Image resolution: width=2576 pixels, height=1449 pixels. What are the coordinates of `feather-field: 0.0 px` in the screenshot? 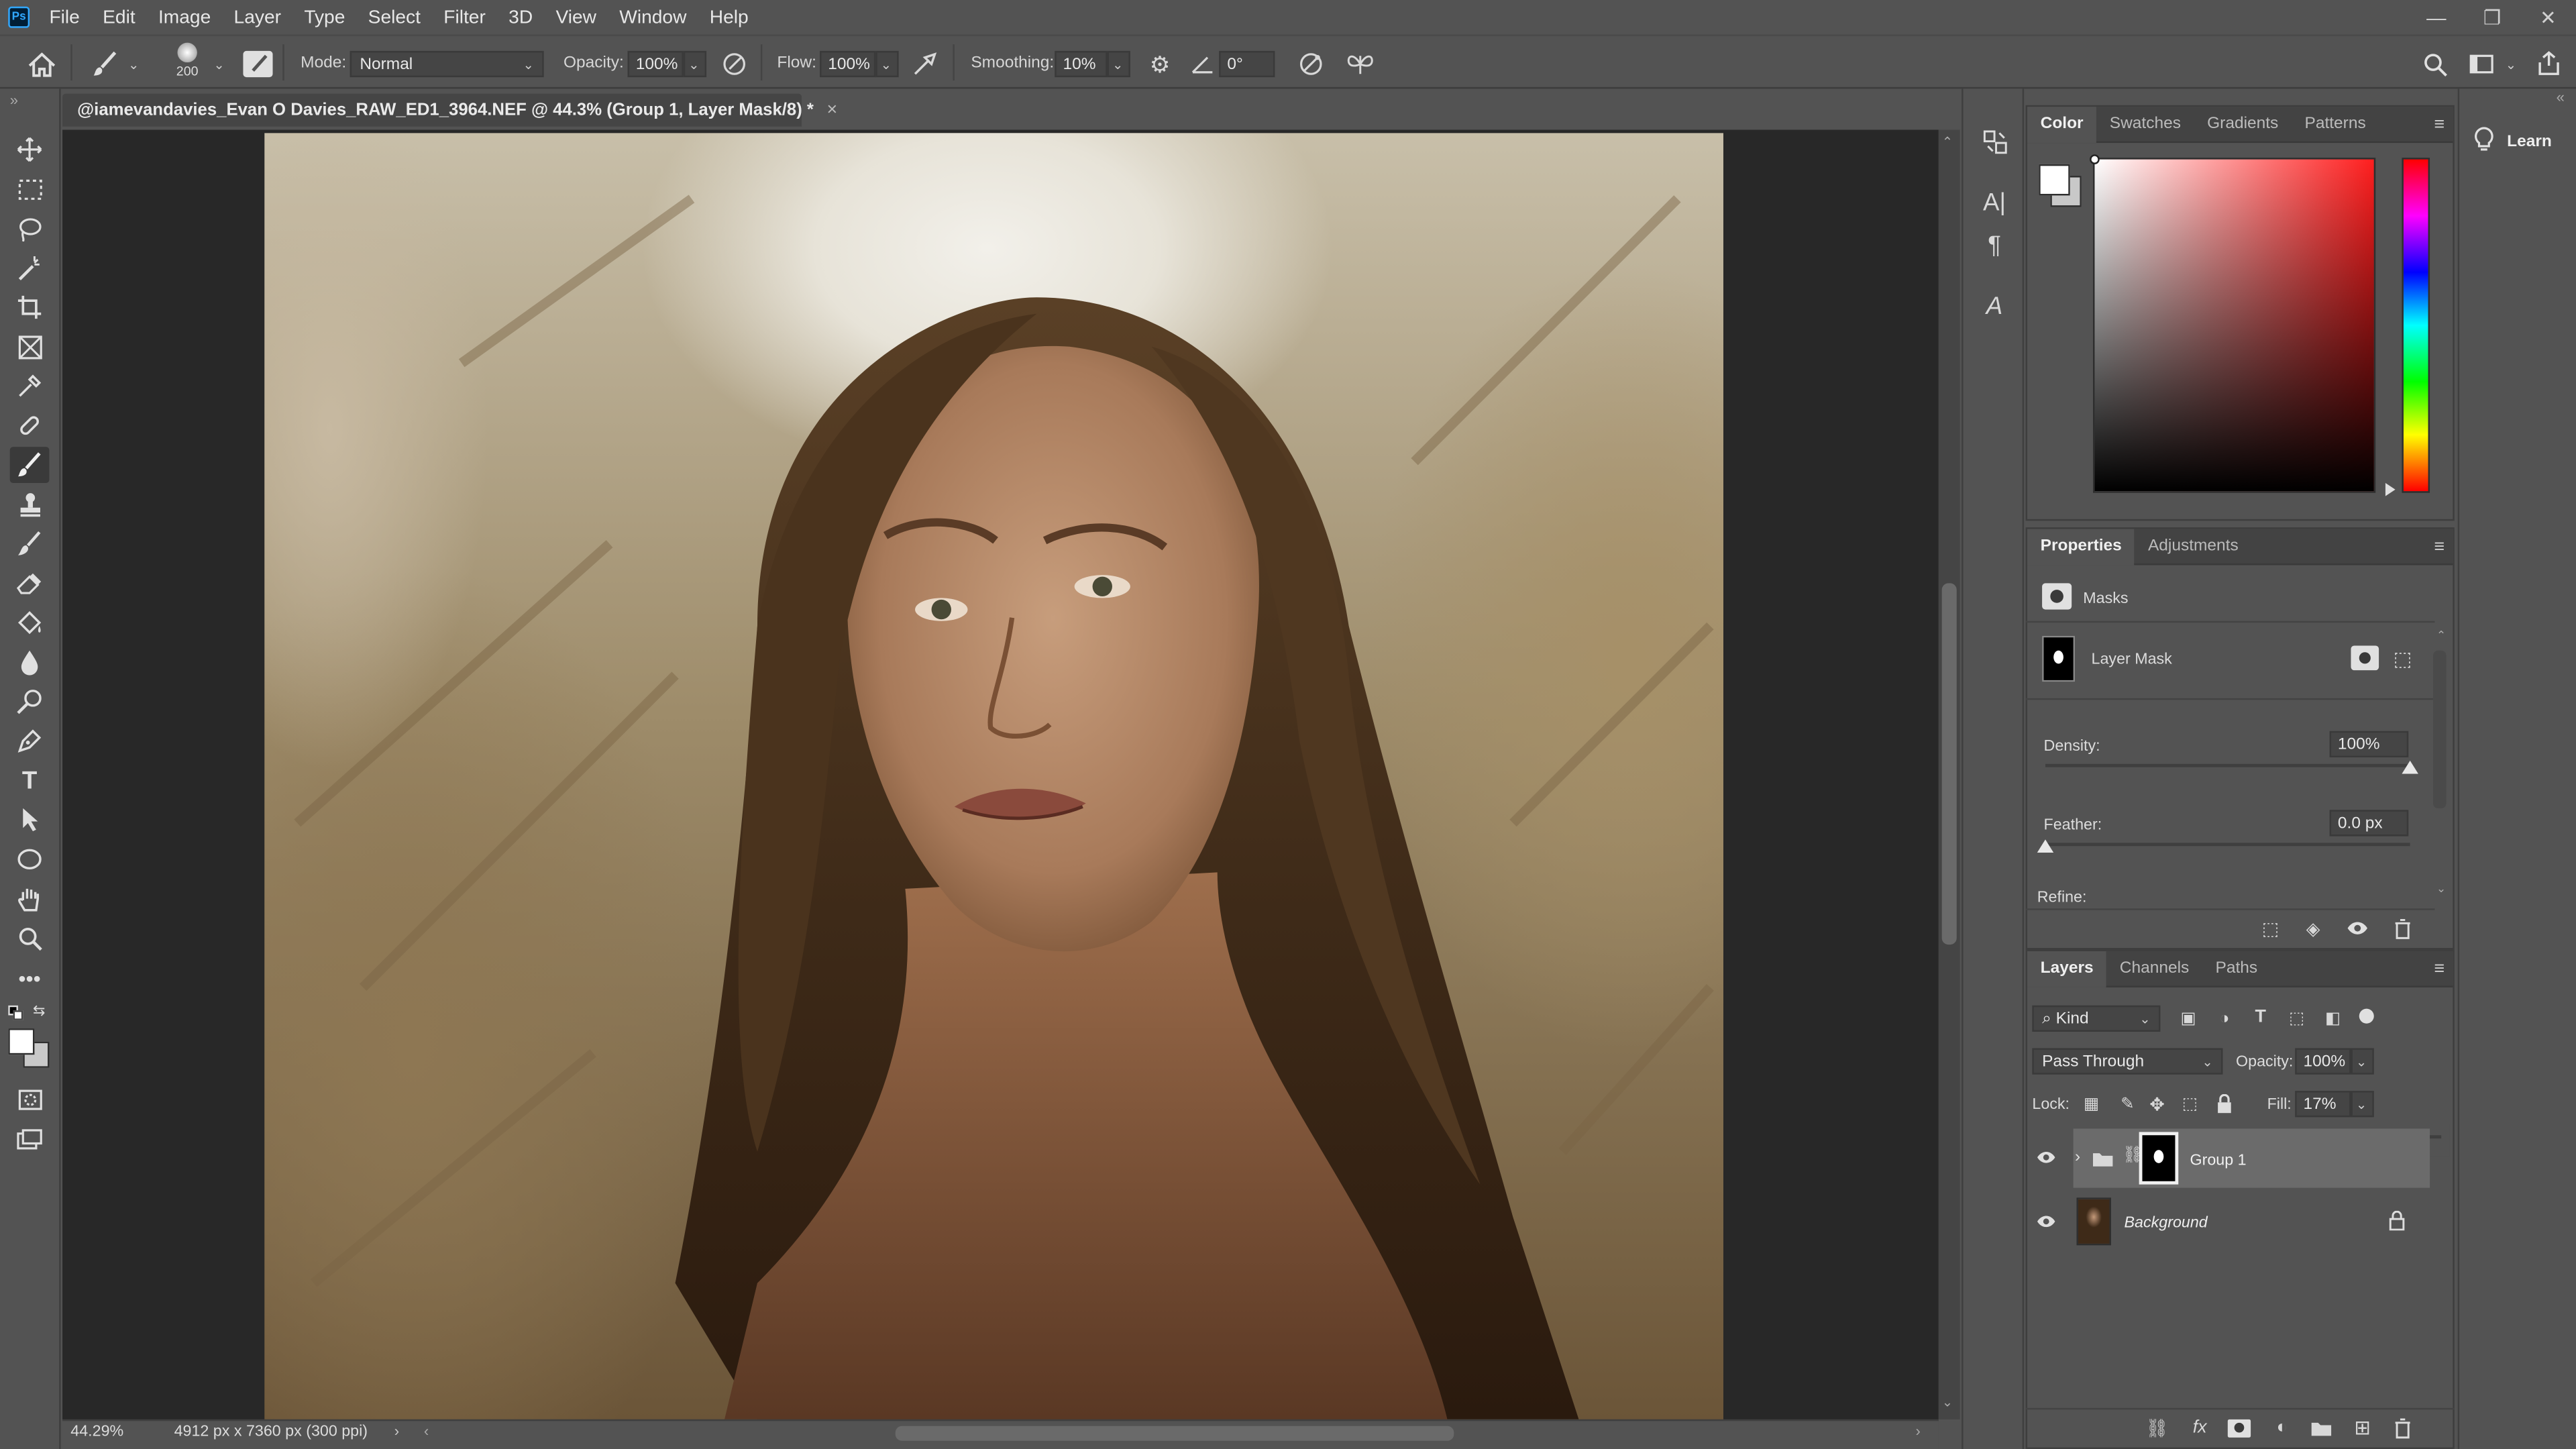 It's located at (2369, 823).